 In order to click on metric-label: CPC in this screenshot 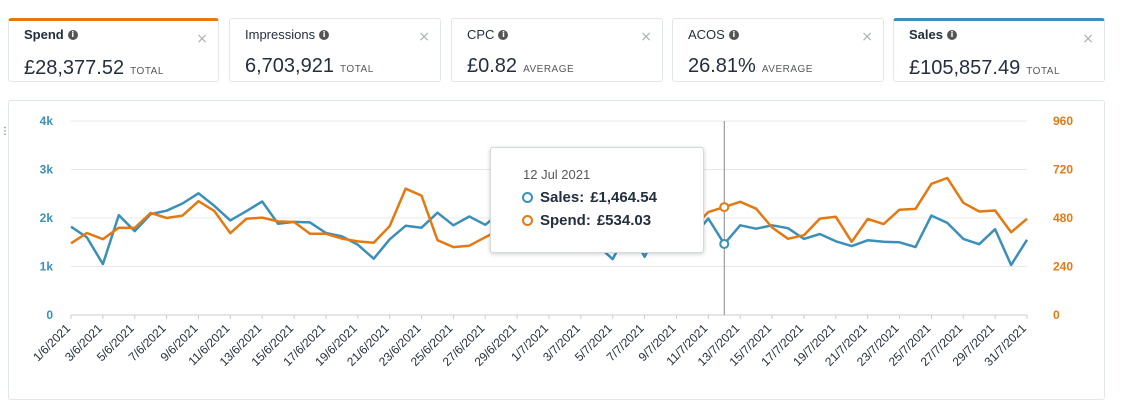, I will do `click(481, 34)`.